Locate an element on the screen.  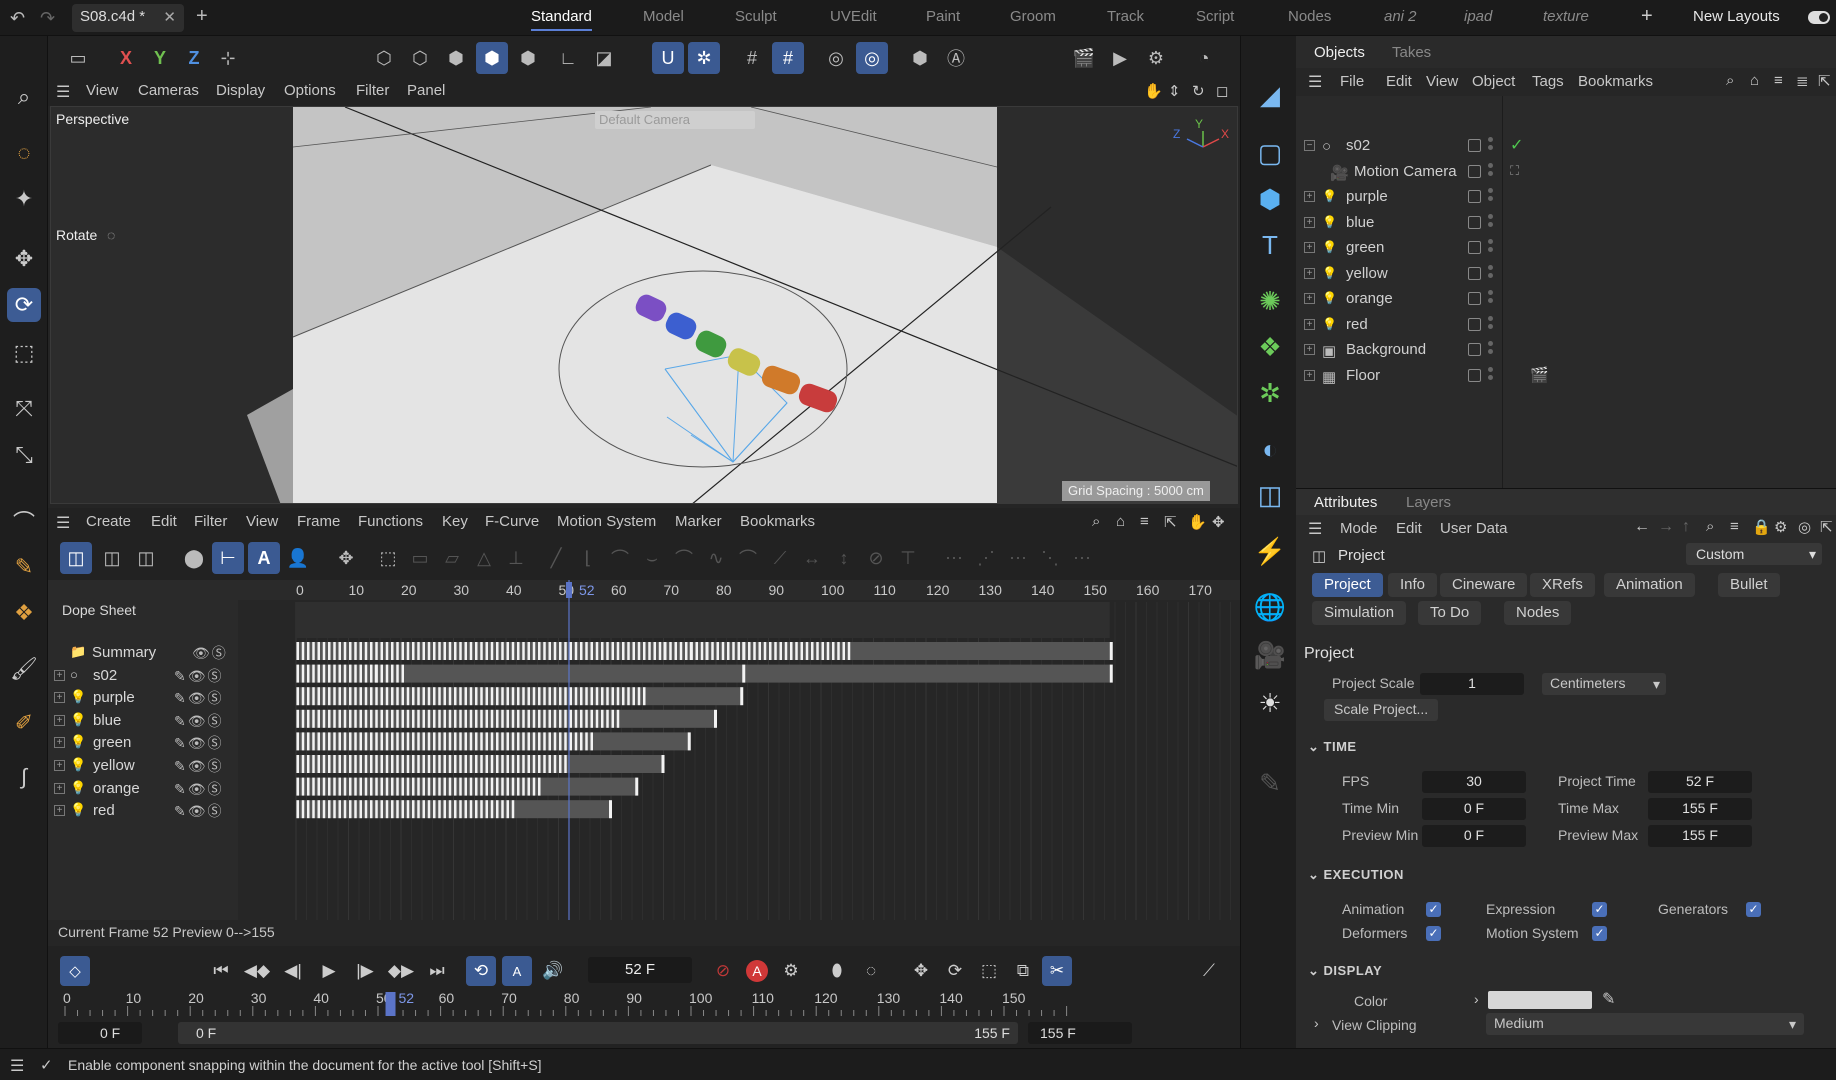
sphere-icon: ⬤ is located at coordinates (194, 558).